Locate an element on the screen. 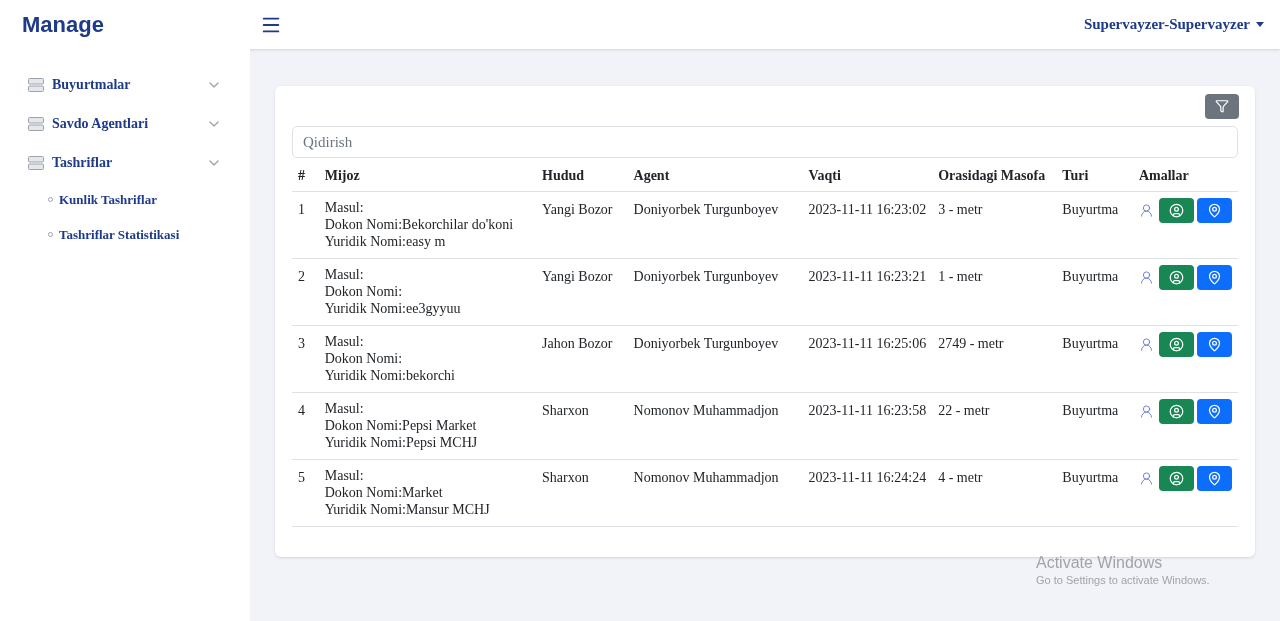 The width and height of the screenshot is (1280, 621). filter-button is located at coordinates (1222, 106).